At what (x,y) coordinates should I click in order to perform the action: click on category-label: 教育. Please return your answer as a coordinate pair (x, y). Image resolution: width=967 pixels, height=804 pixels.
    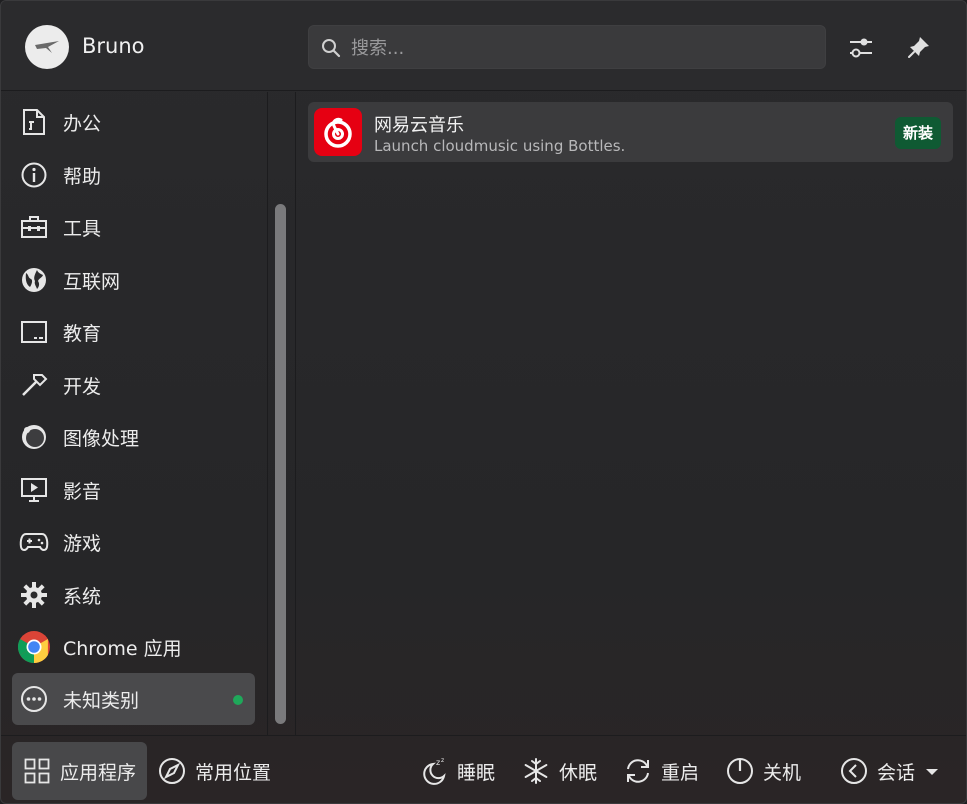
    Looking at the image, I should click on (82, 333).